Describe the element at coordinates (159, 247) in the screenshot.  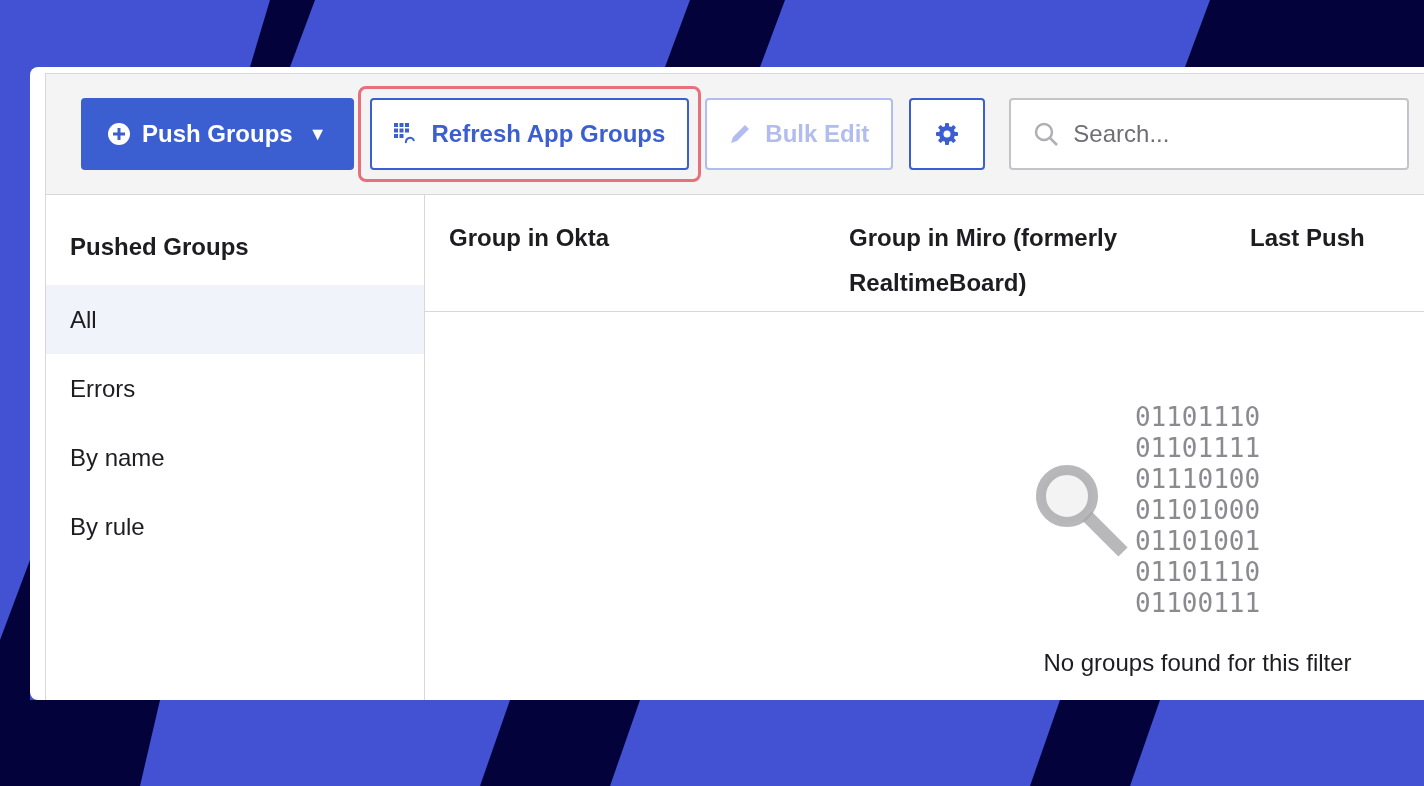
I see `sidebar-title: Pushed Groups` at that location.